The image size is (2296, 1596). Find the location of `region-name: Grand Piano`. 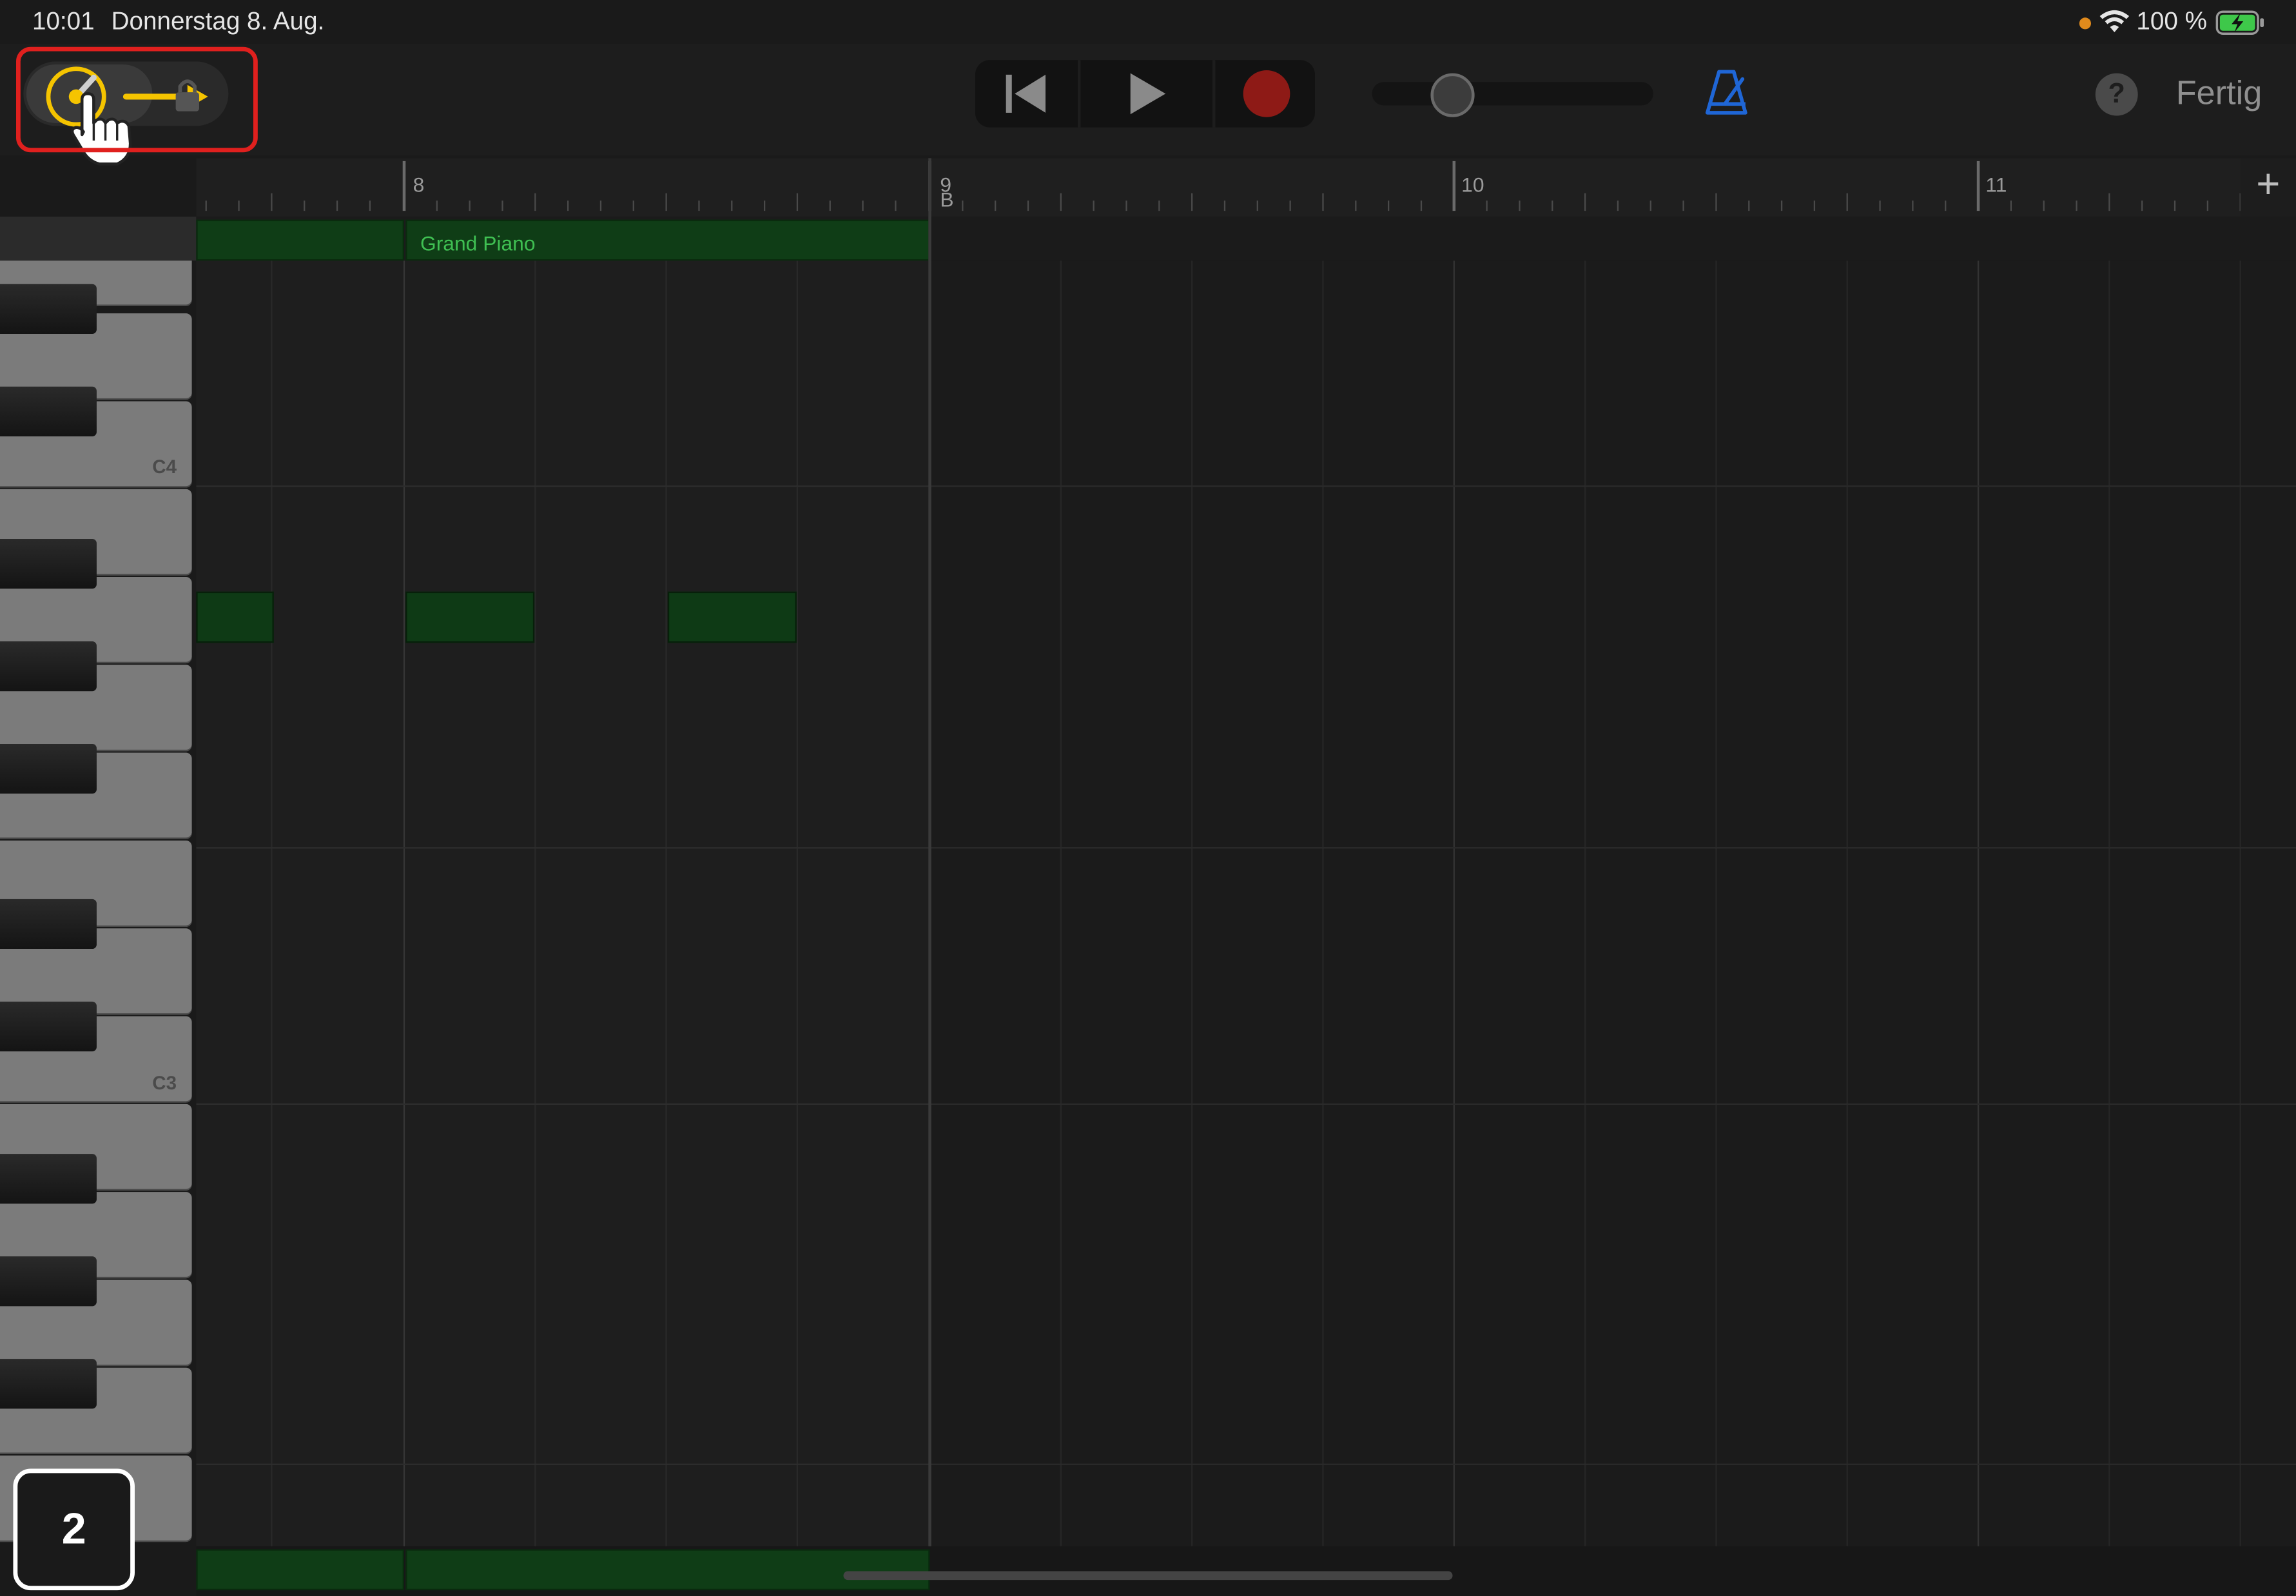

region-name: Grand Piano is located at coordinates (478, 243).